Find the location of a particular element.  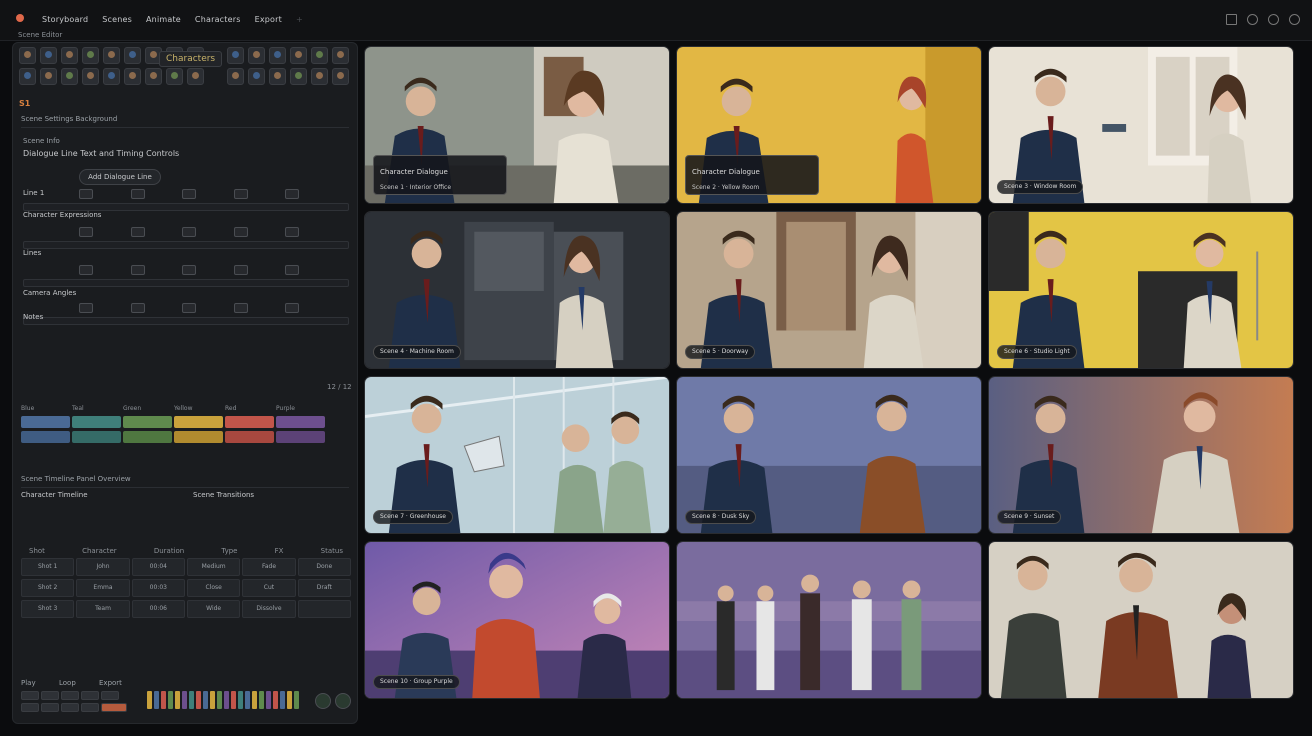

col-header: Status is located at coordinates (332, 551).